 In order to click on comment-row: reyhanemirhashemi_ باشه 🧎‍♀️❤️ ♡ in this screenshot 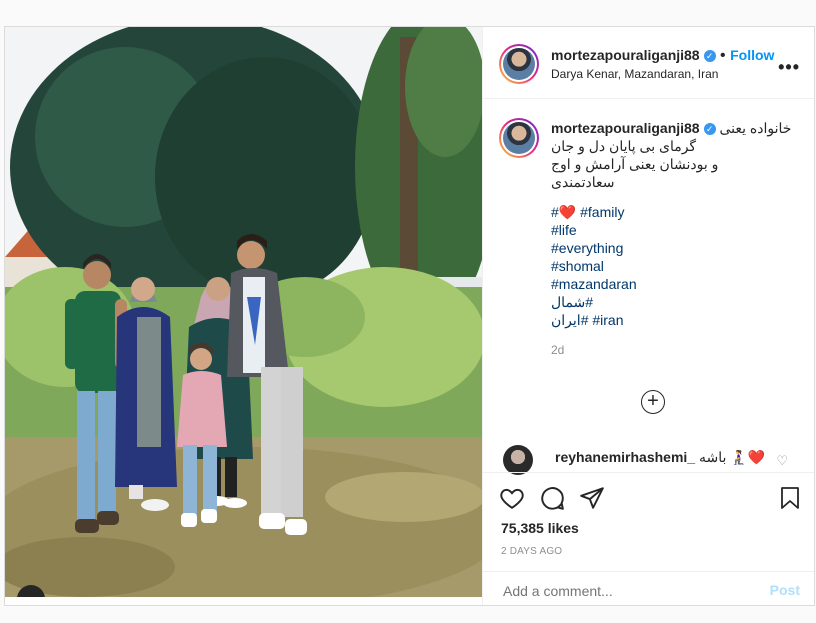, I will do `click(648, 460)`.